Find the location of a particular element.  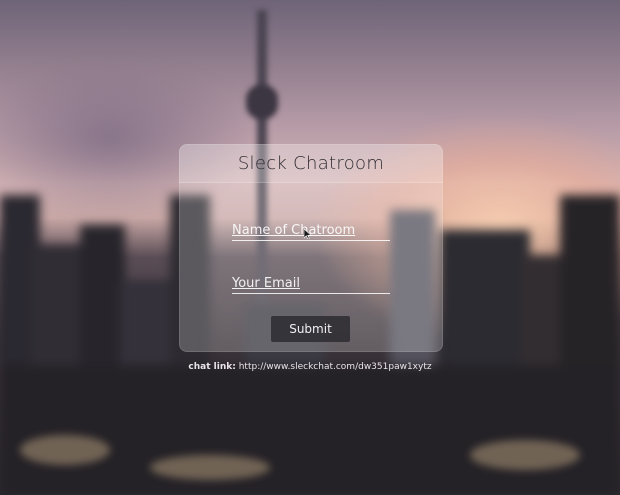

chat-link-label: chat link: is located at coordinates (212, 367).